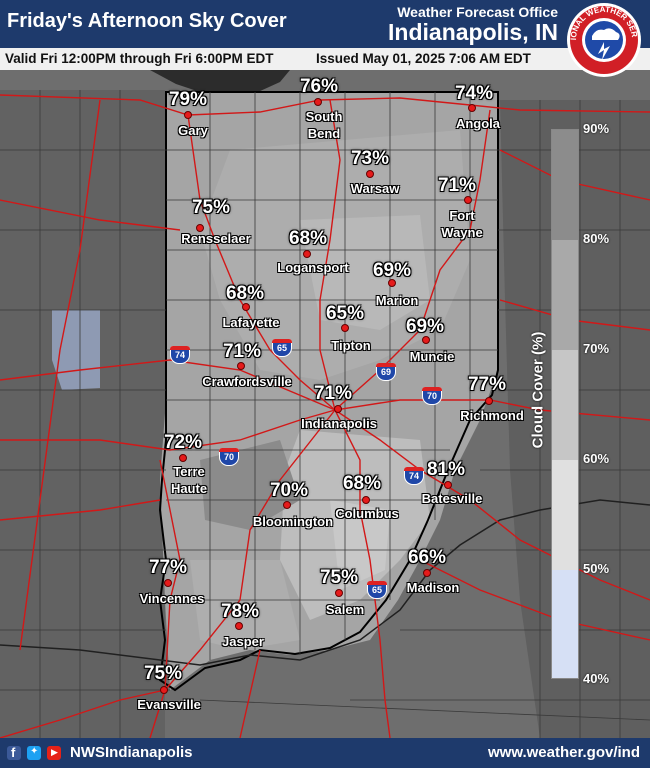 The image size is (650, 768). Describe the element at coordinates (596, 128) in the screenshot. I see `legend-tick: 90%` at that location.